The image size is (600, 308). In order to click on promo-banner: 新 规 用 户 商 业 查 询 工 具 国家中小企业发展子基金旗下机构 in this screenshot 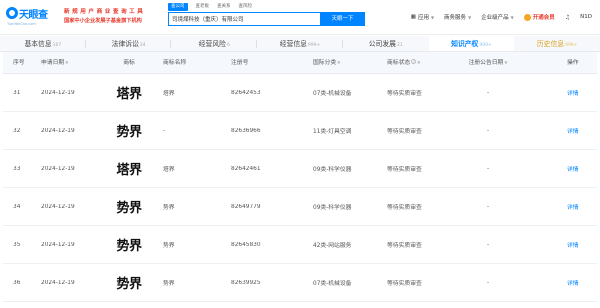, I will do `click(113, 17)`.